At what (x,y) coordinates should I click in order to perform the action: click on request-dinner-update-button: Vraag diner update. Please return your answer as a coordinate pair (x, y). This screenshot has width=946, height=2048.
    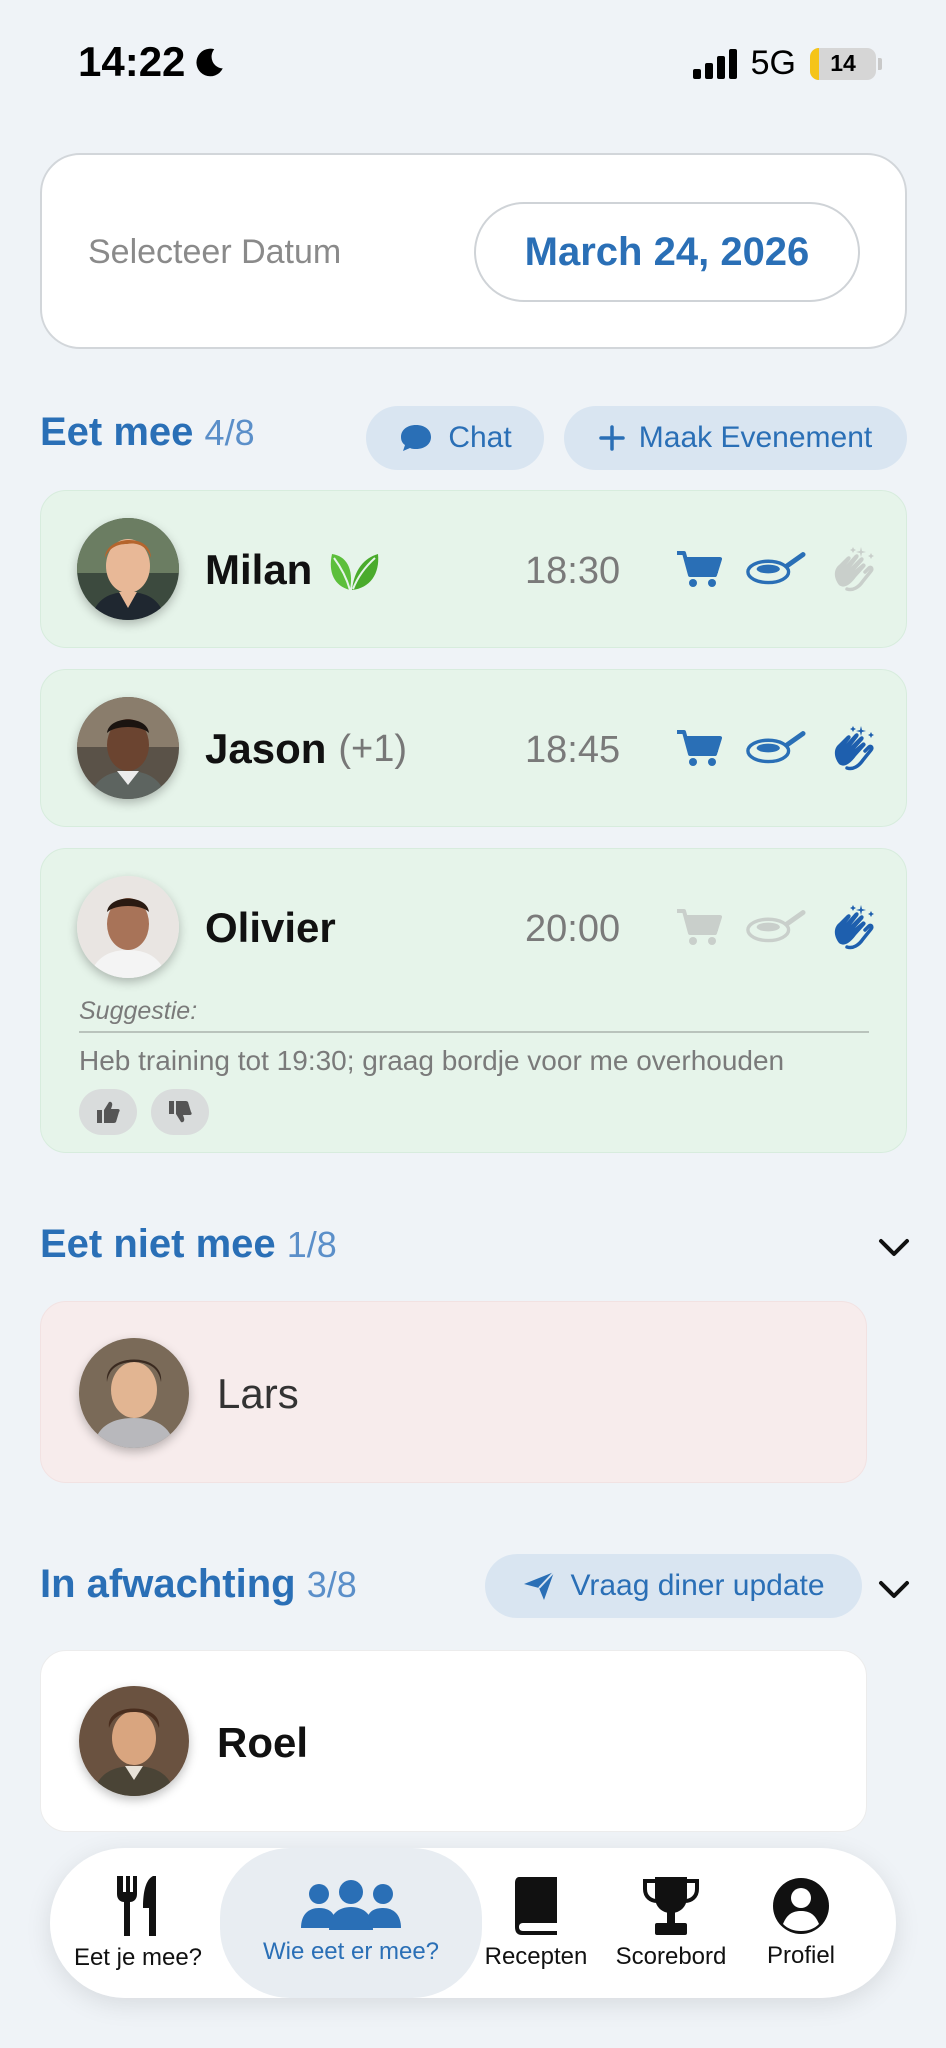
    Looking at the image, I should click on (673, 1586).